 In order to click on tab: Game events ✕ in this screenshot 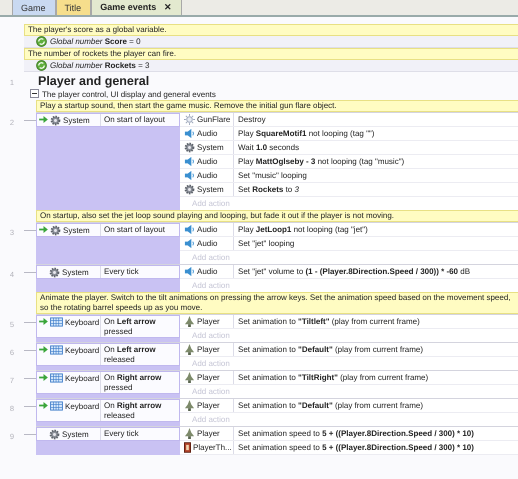, I will do `click(136, 7)`.